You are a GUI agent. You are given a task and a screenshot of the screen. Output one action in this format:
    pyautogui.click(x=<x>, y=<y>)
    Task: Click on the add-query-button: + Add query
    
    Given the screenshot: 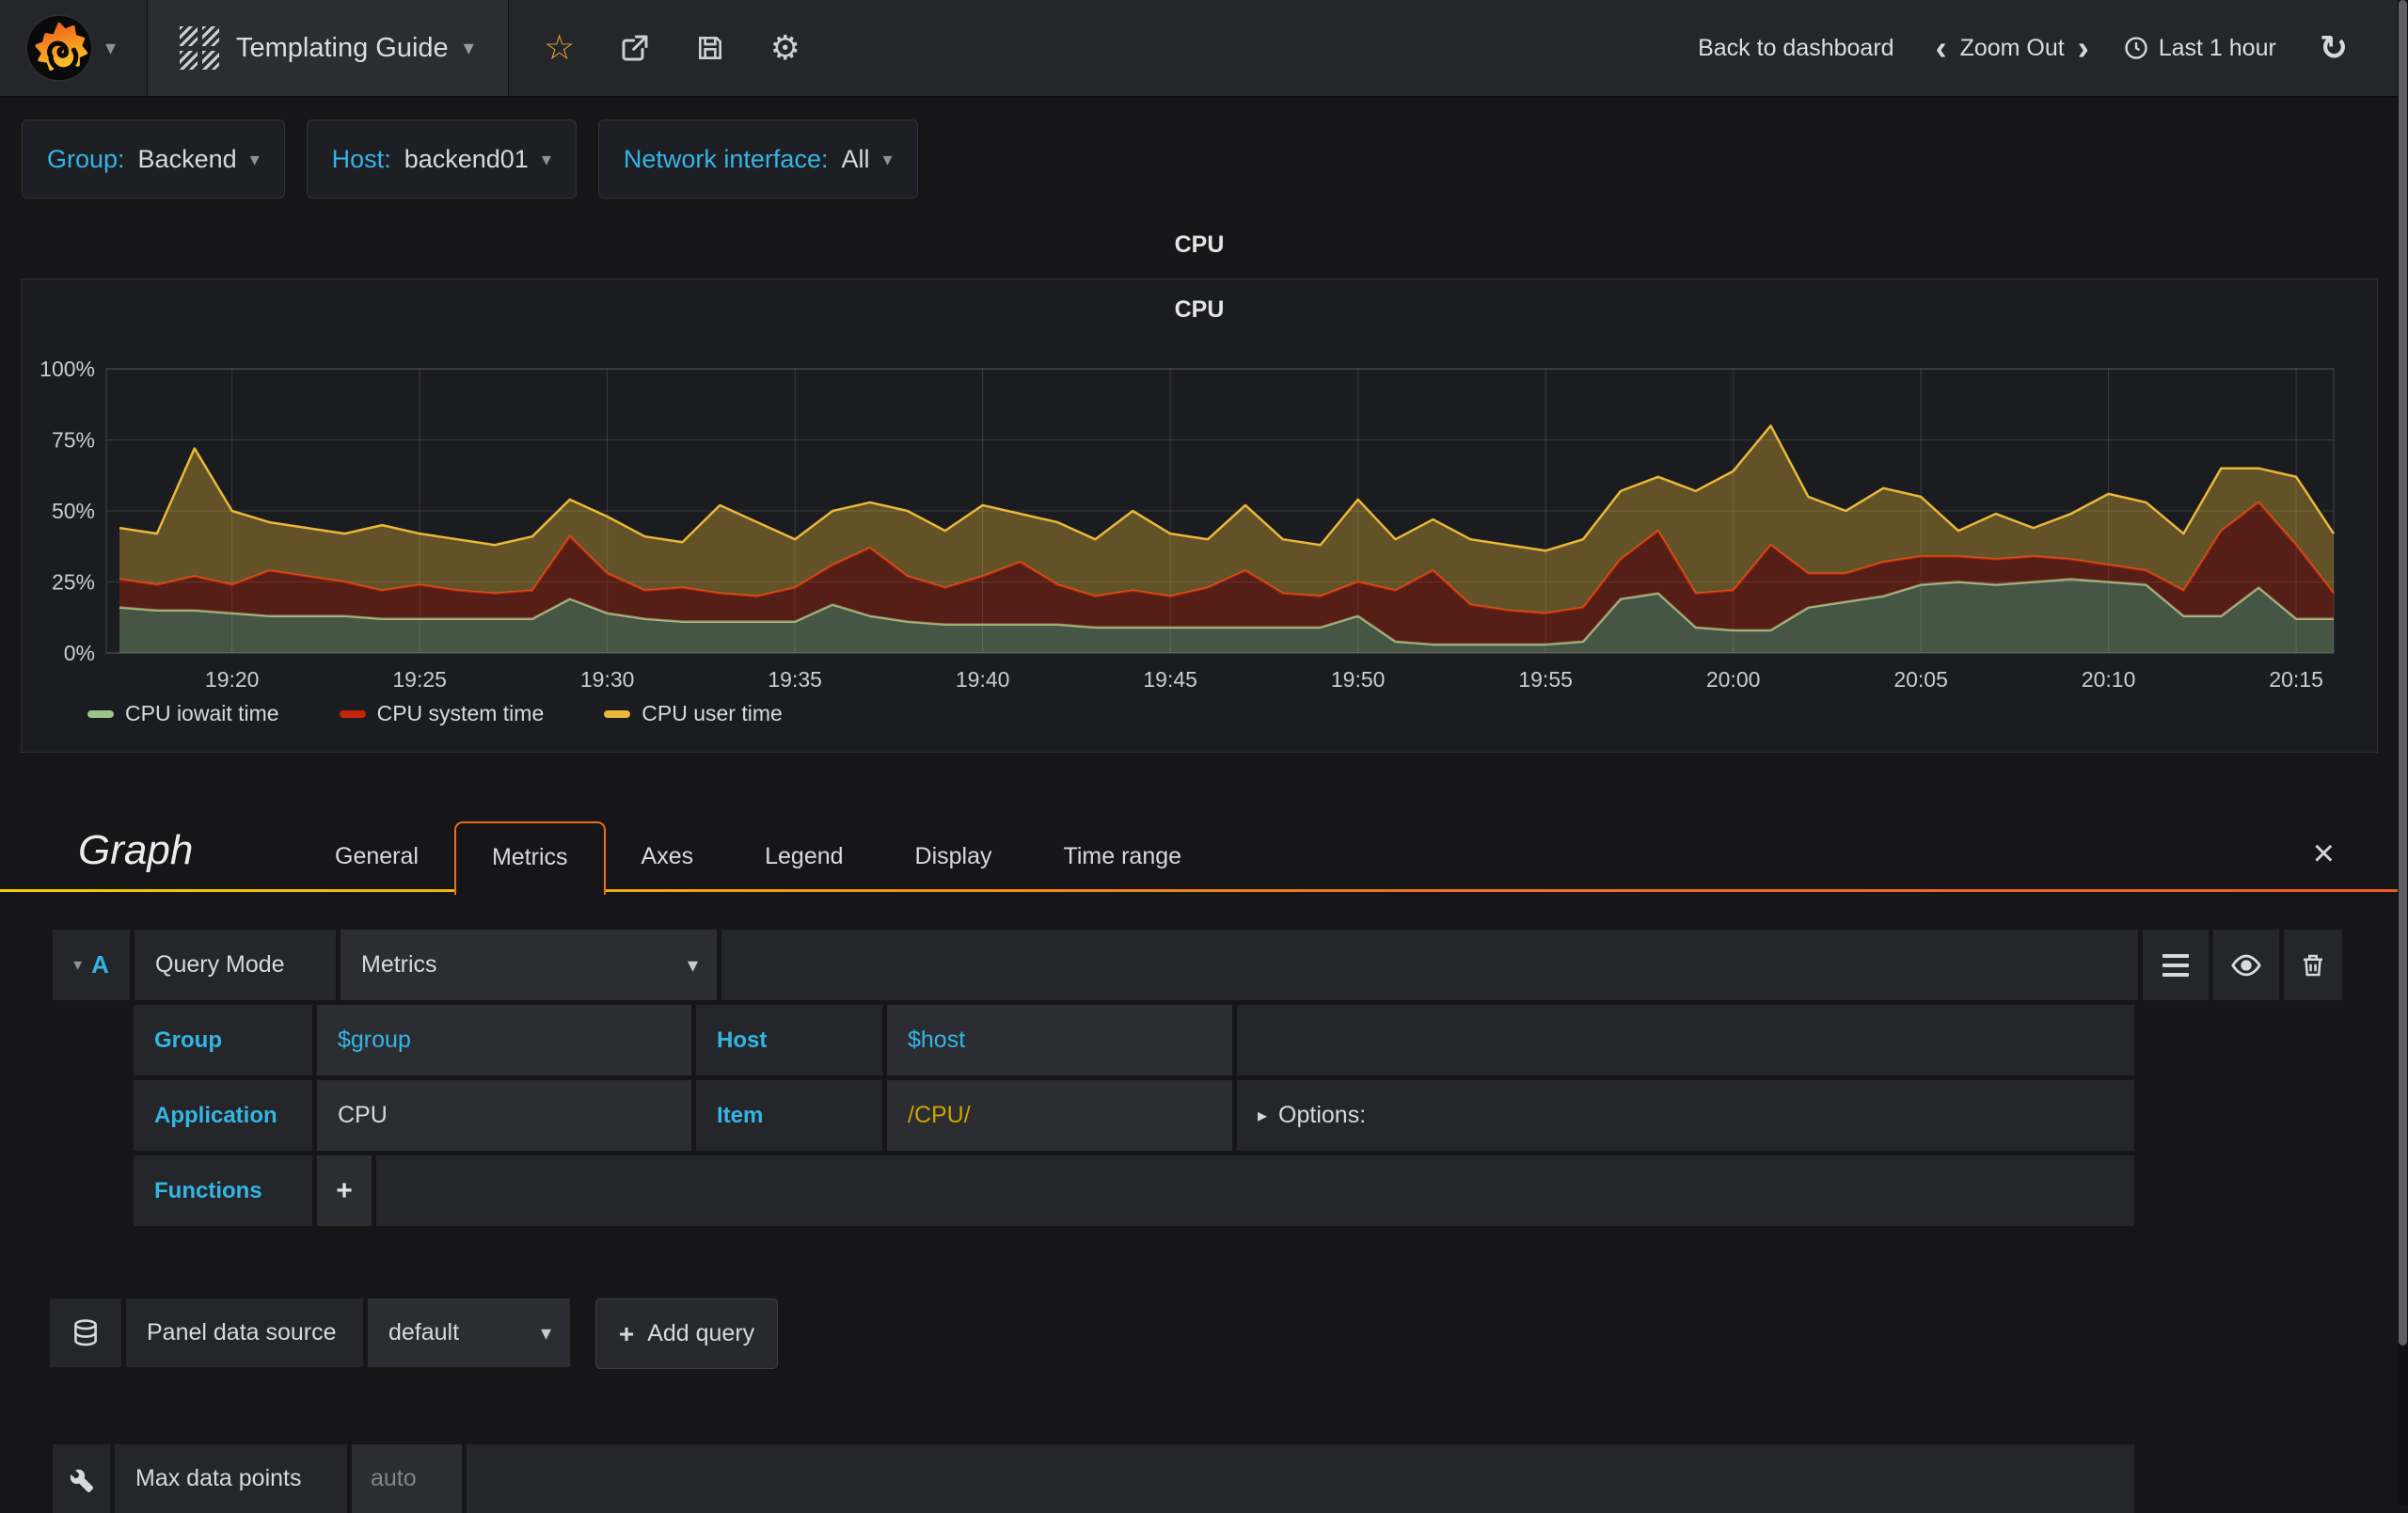 What is the action you would take?
    pyautogui.click(x=687, y=1333)
    